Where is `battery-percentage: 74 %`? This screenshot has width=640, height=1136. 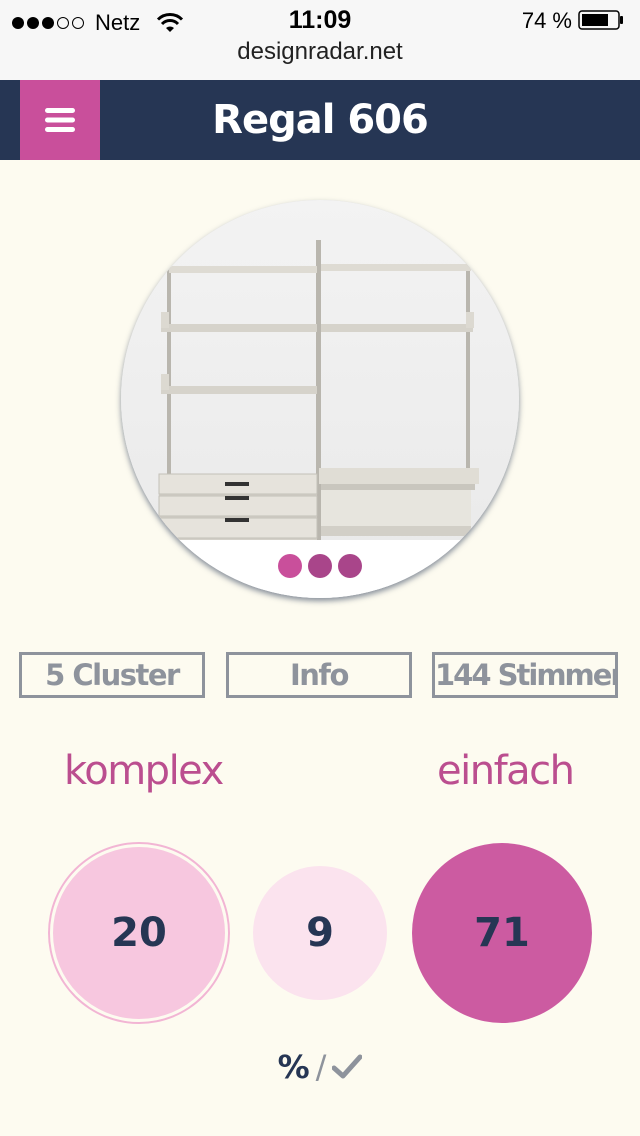
battery-percentage: 74 % is located at coordinates (546, 20).